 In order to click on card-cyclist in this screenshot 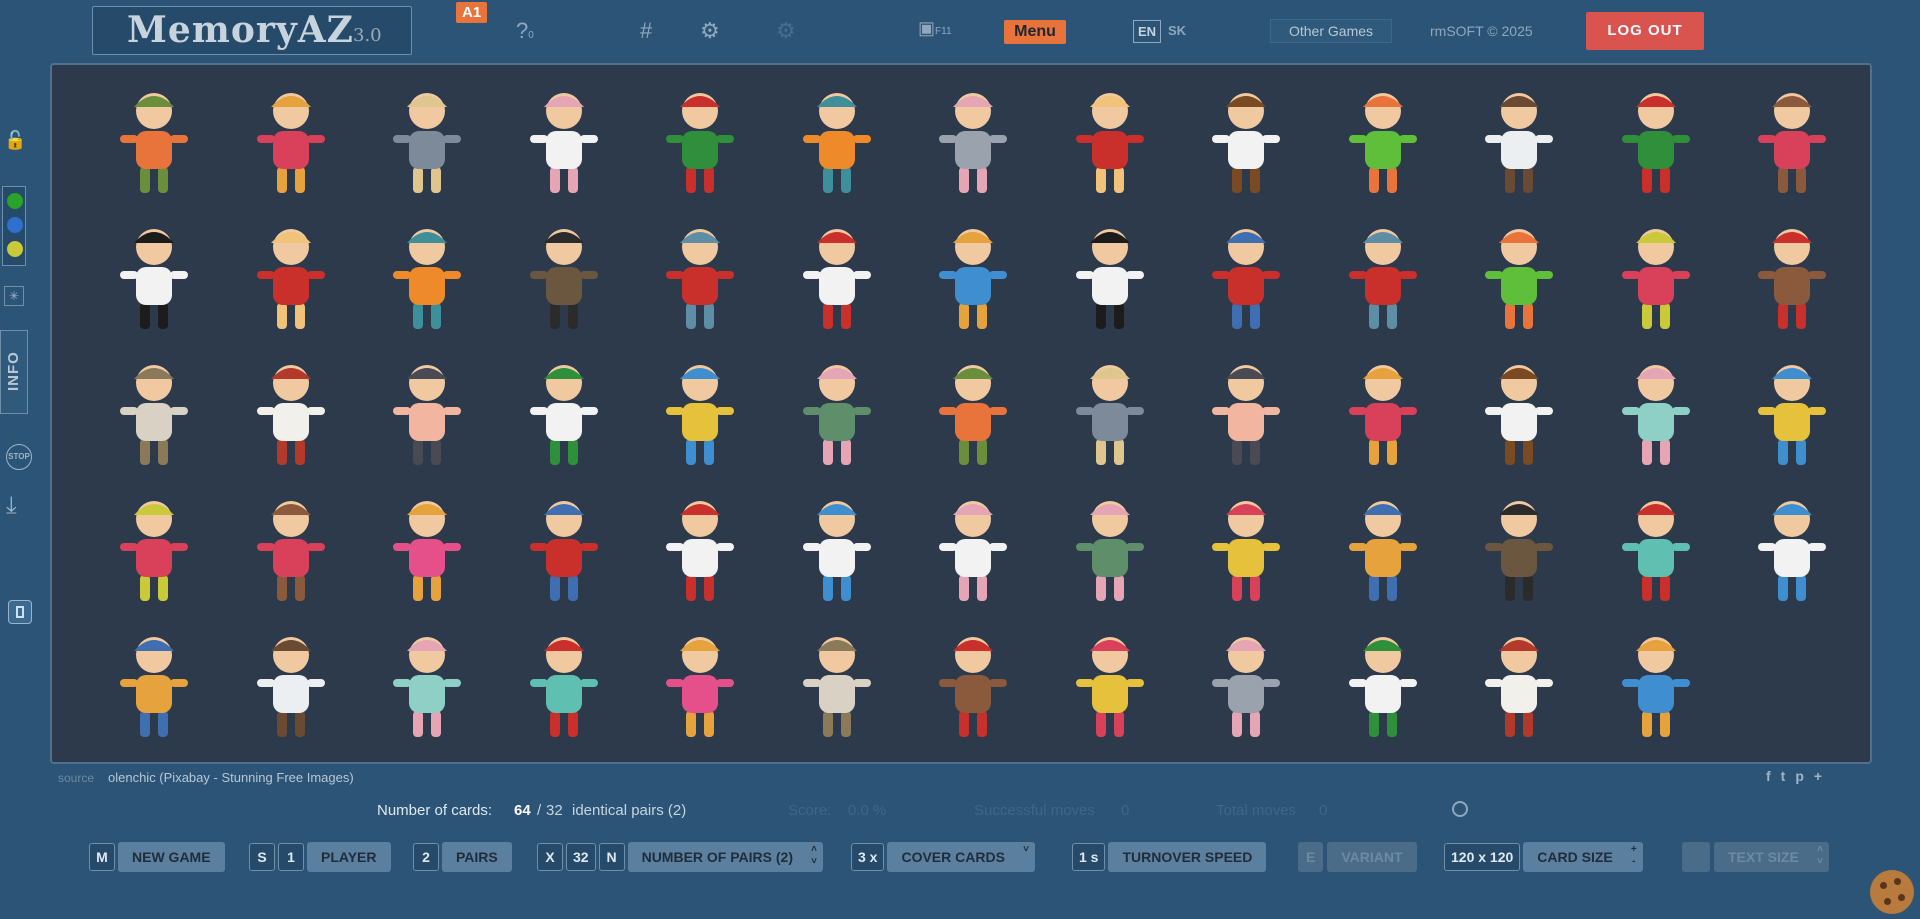, I will do `click(1246, 277)`.